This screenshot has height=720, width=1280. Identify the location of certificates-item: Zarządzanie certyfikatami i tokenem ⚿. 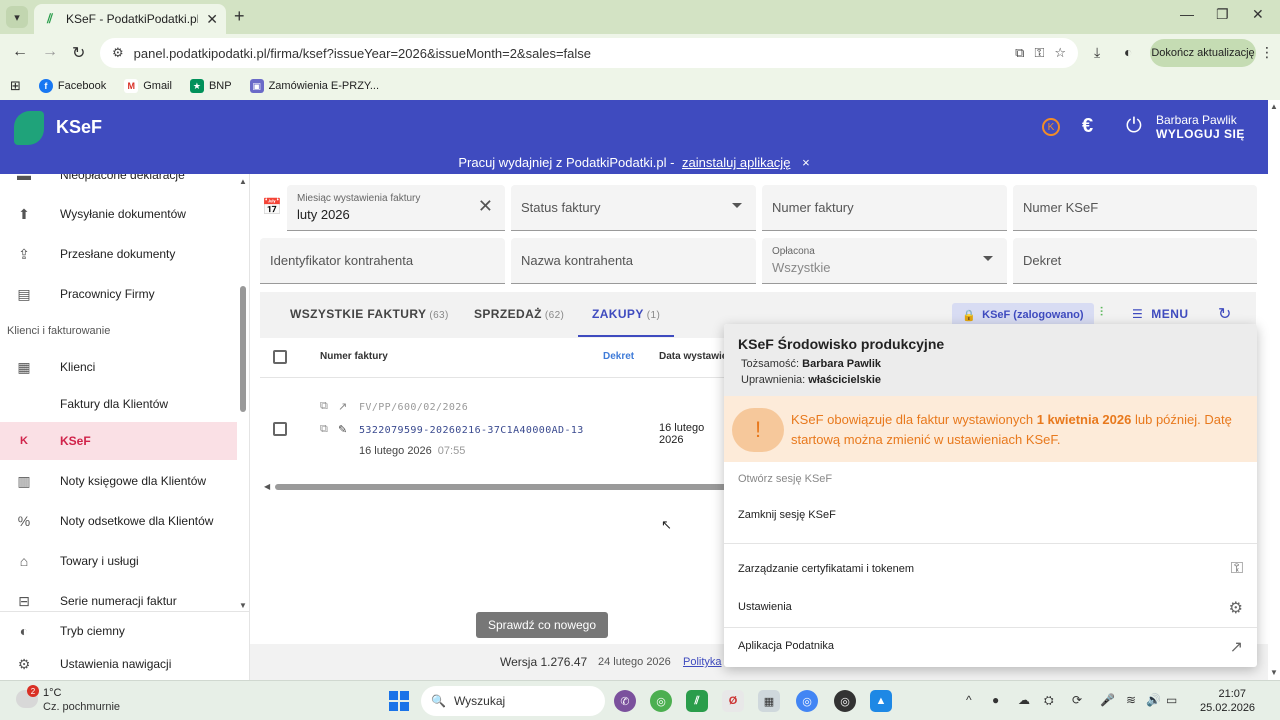
(990, 570).